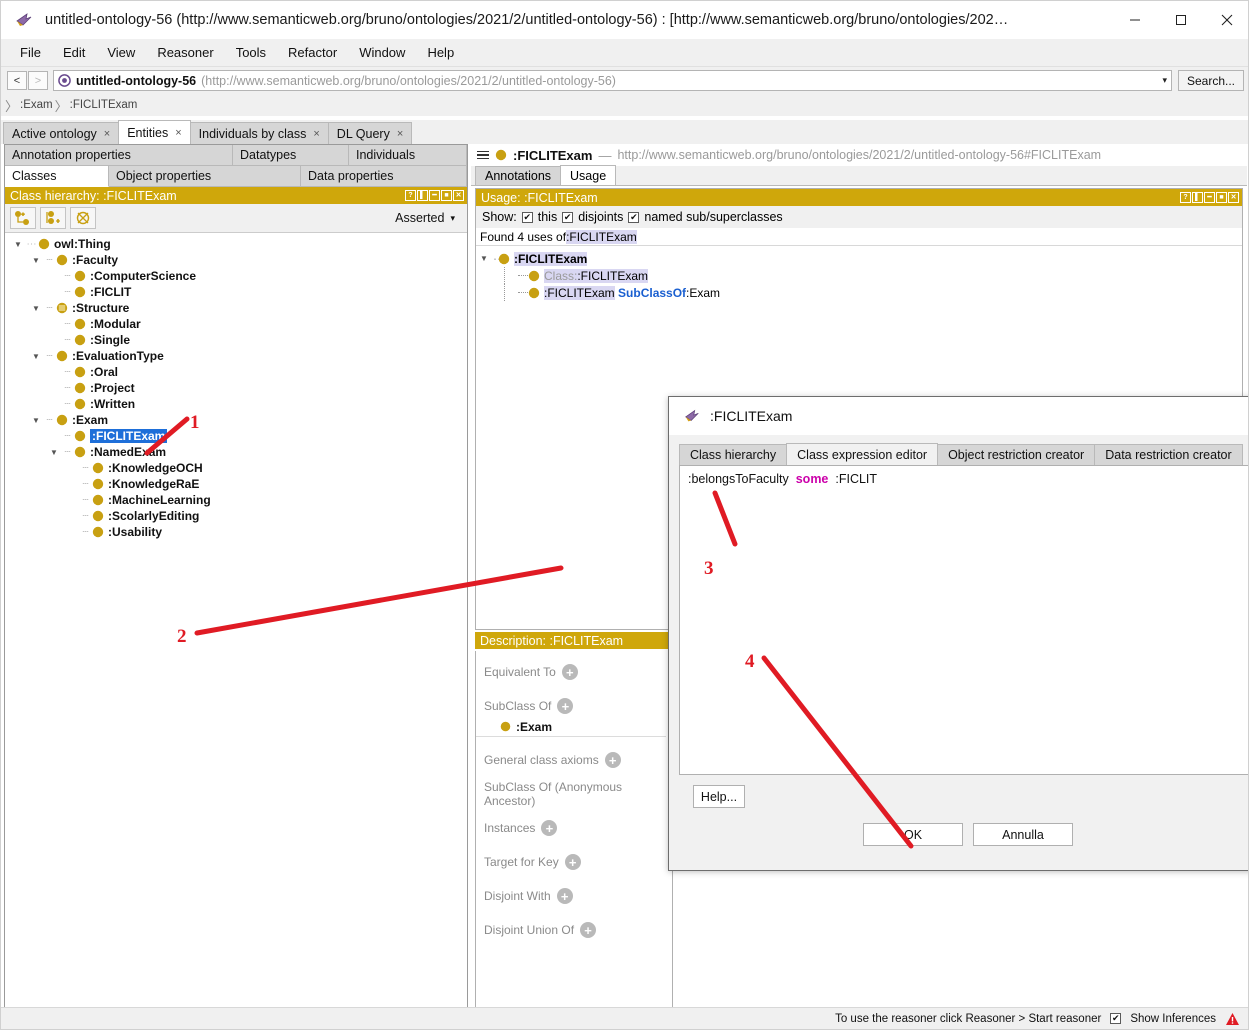 The image size is (1249, 1030). What do you see at coordinates (30, 52) in the screenshot?
I see `menu-file: File` at bounding box center [30, 52].